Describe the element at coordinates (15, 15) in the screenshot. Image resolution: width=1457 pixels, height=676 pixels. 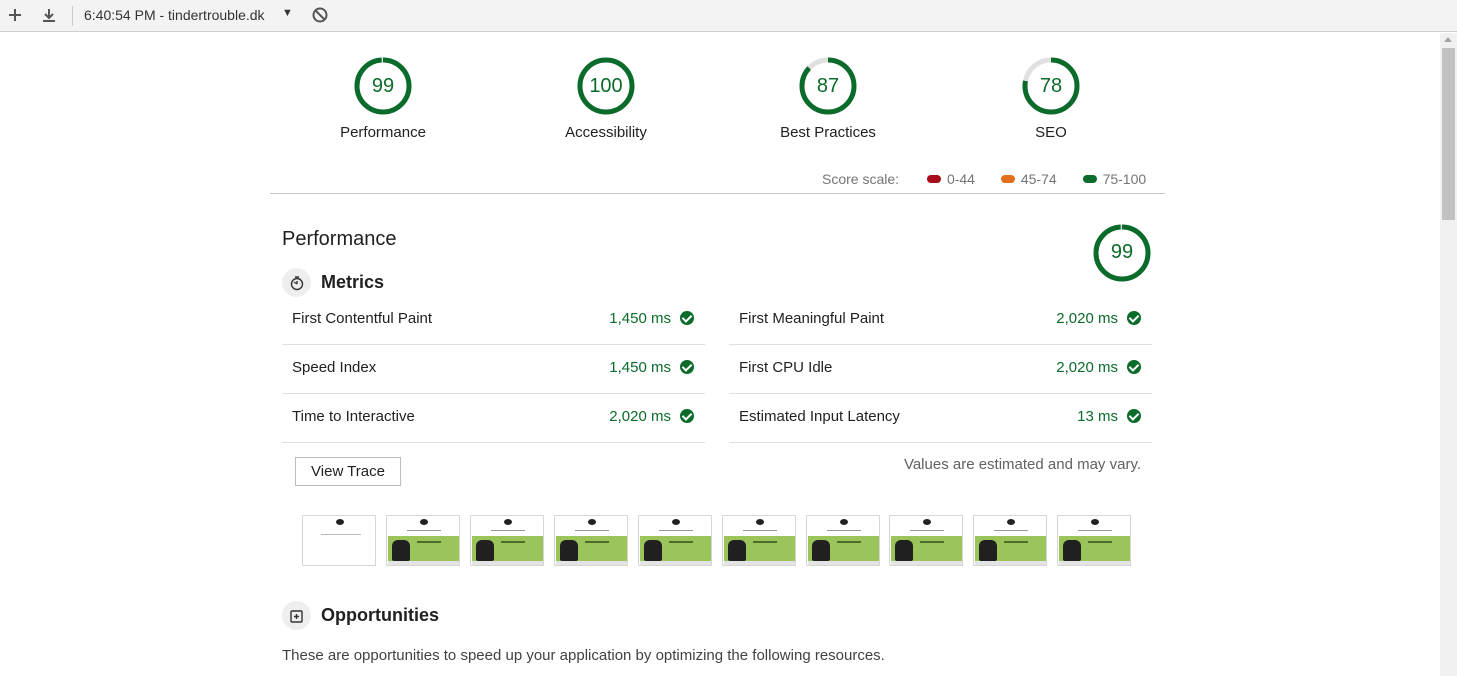
I see `plus-icon` at that location.